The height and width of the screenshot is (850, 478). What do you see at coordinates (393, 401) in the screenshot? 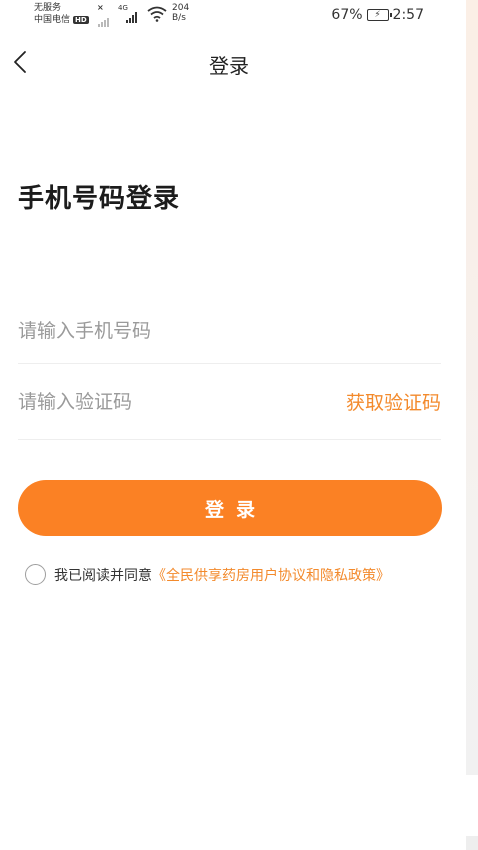
I see `get-code-button: 获取验证码` at bounding box center [393, 401].